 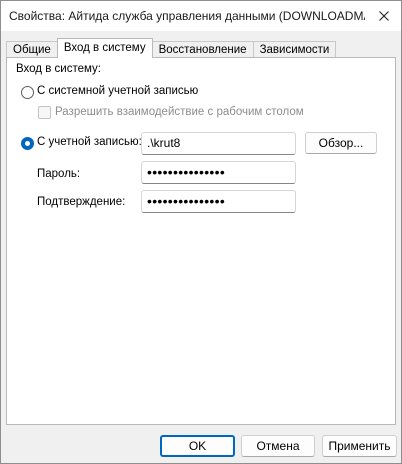 I want to click on confirm-password-label: Подтверждение:, so click(x=81, y=202).